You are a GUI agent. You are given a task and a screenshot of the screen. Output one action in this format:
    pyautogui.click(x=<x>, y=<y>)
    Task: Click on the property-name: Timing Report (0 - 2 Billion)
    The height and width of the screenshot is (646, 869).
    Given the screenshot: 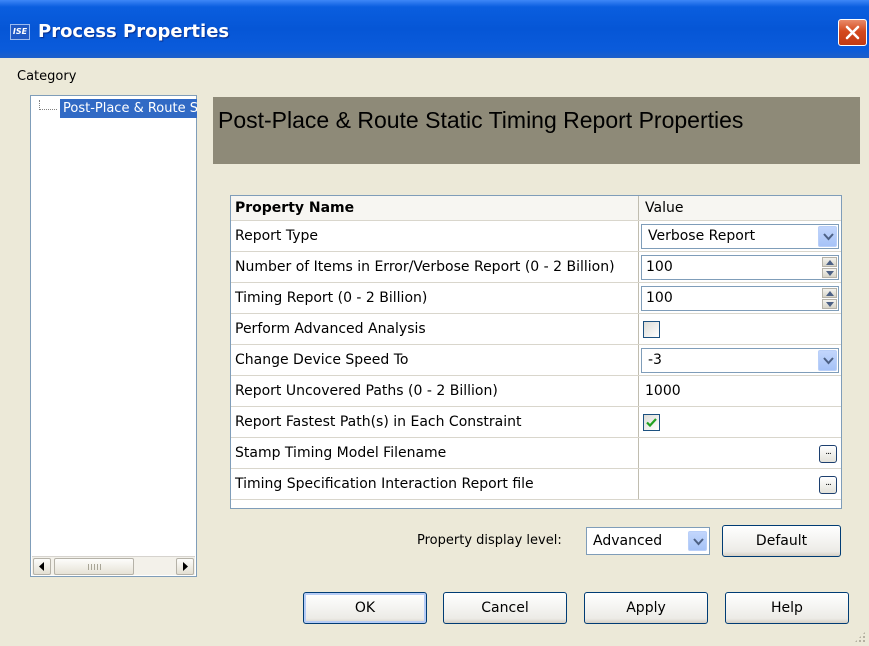 What is the action you would take?
    pyautogui.click(x=435, y=298)
    